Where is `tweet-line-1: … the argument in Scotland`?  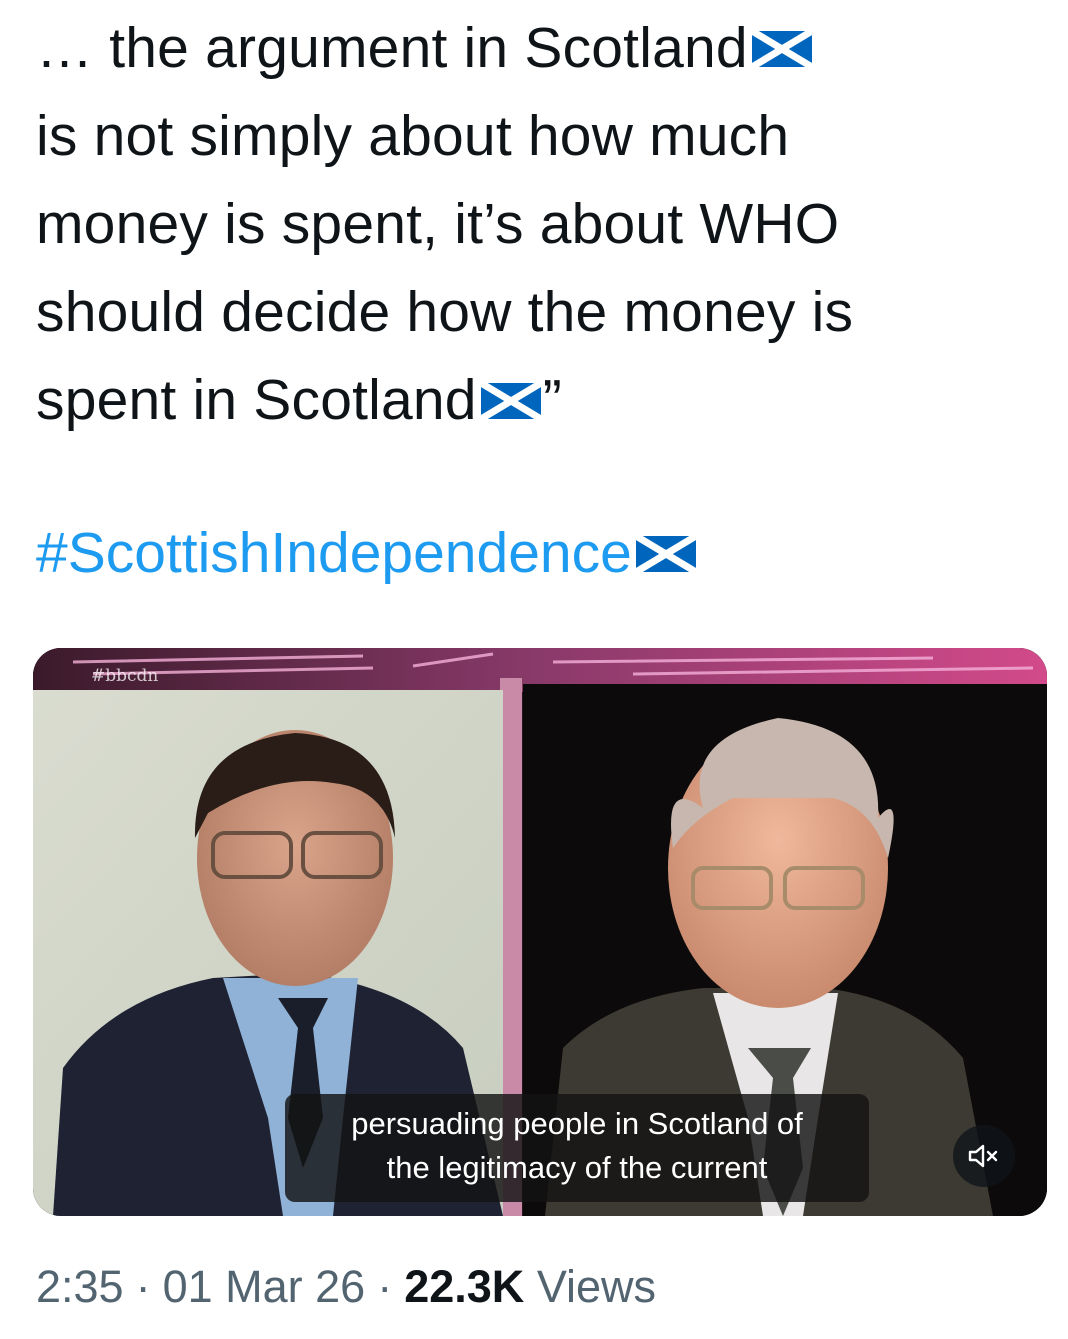
tweet-line-1: … the argument in Scotland is located at coordinates (541, 48).